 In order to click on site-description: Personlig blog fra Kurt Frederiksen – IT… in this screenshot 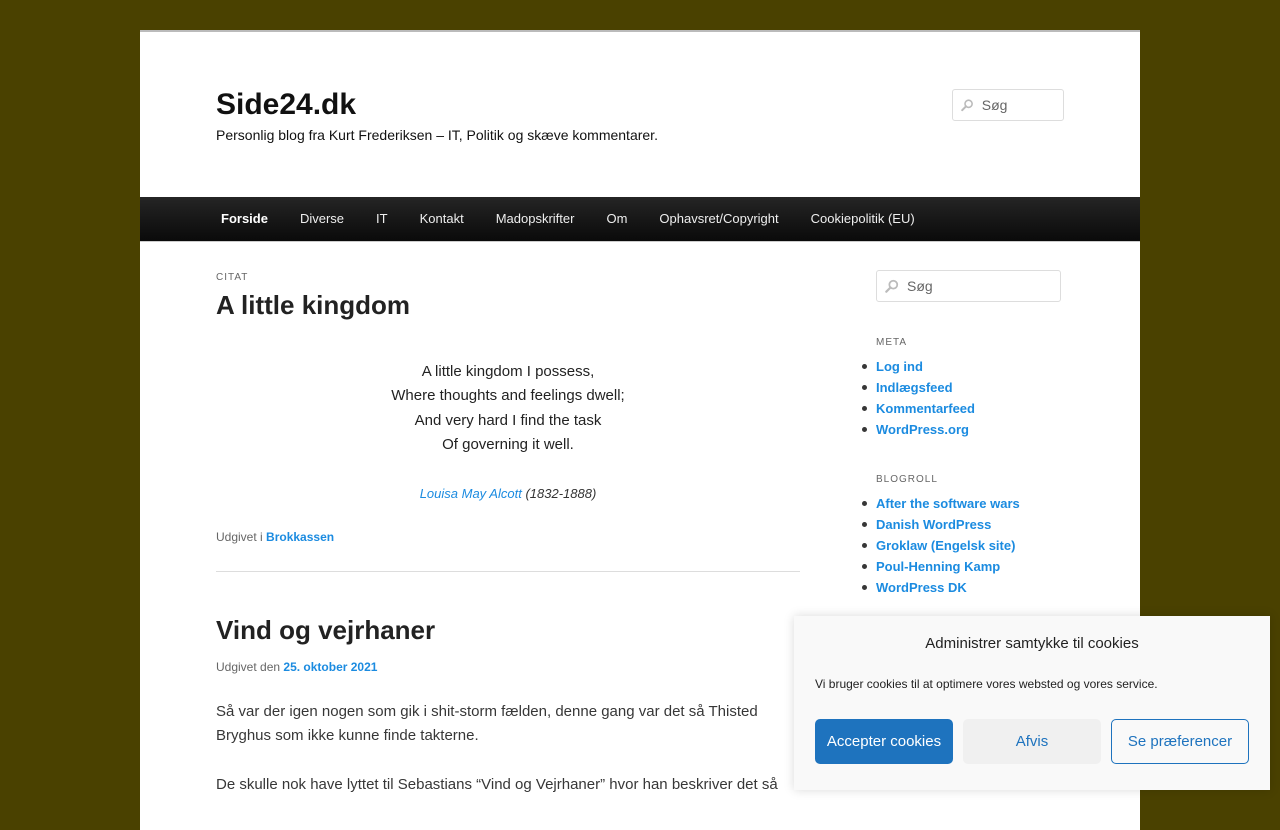, I will do `click(437, 135)`.